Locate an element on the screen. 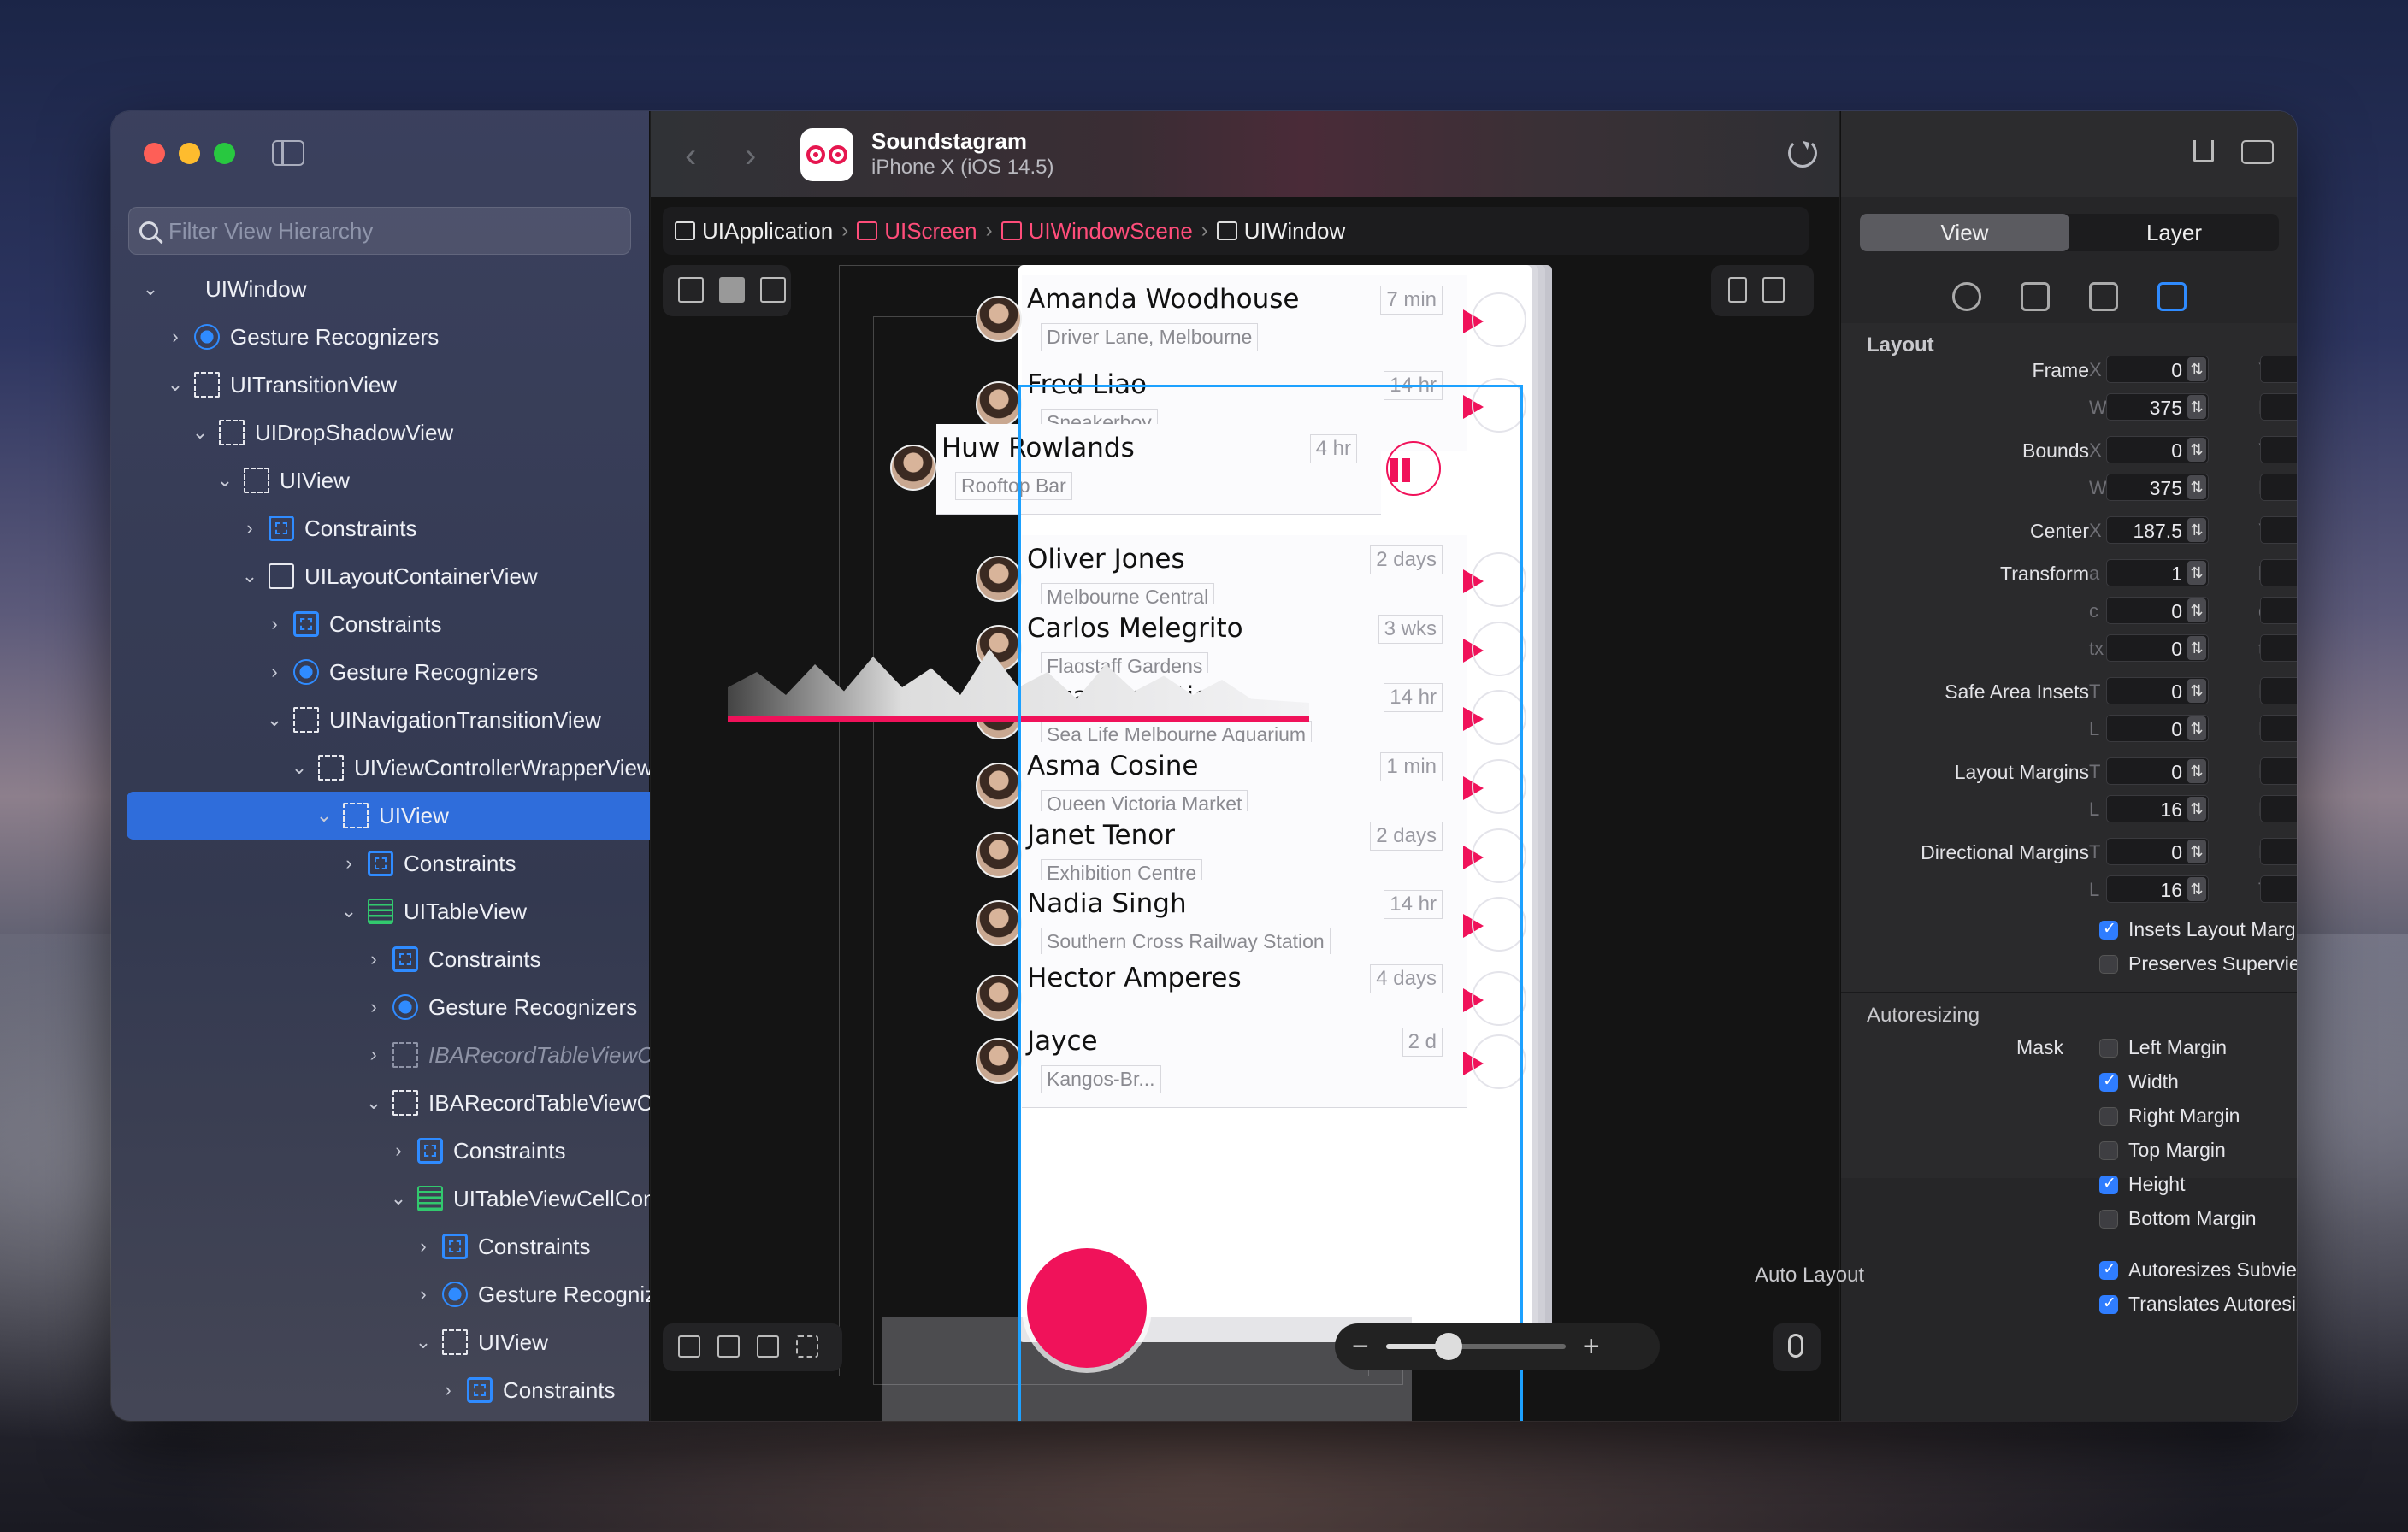  checkbox: Top Margin is located at coordinates (2162, 1151).